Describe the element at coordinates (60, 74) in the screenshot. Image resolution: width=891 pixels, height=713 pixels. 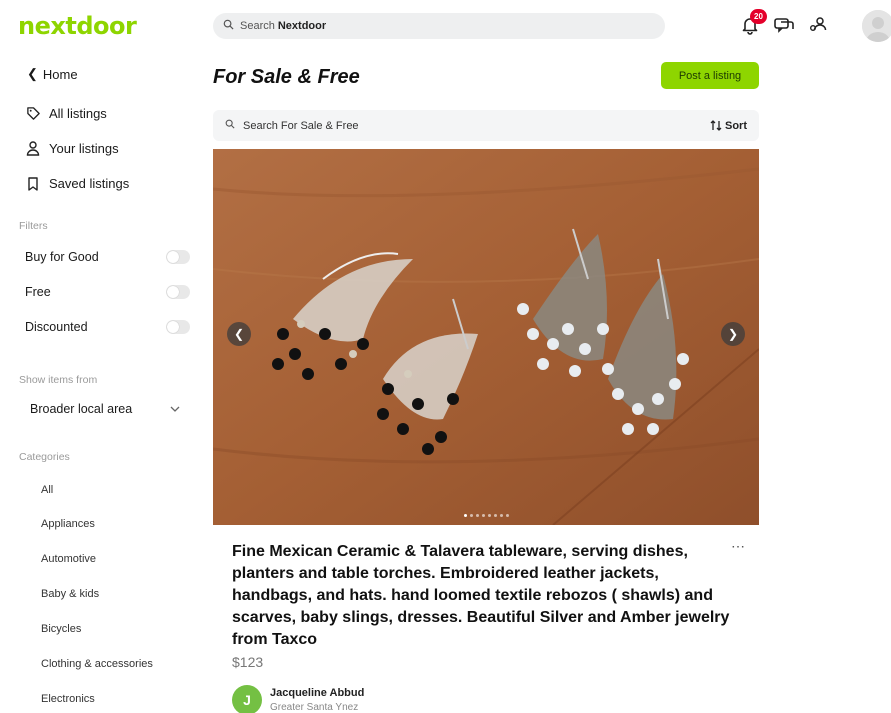
I see `home-label: Home` at that location.